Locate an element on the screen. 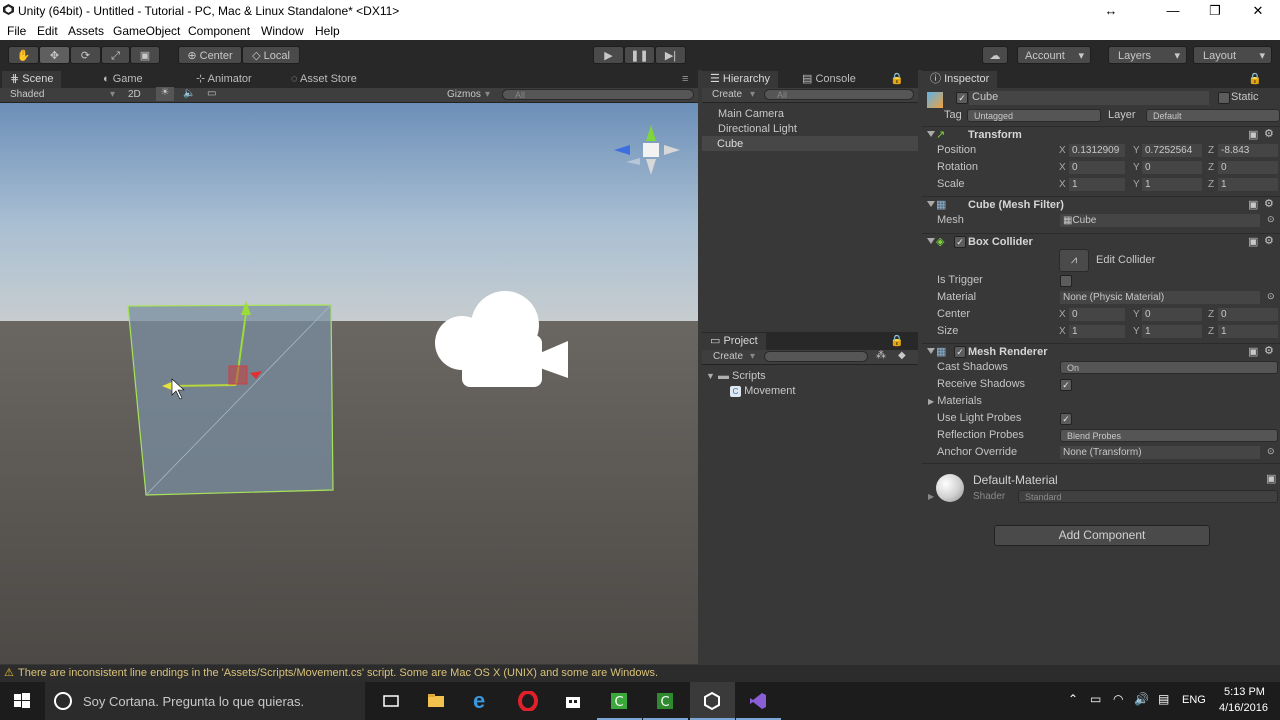 This screenshot has height=720, width=1280. tab-inspector: ⓘ Inspector is located at coordinates (960, 79).